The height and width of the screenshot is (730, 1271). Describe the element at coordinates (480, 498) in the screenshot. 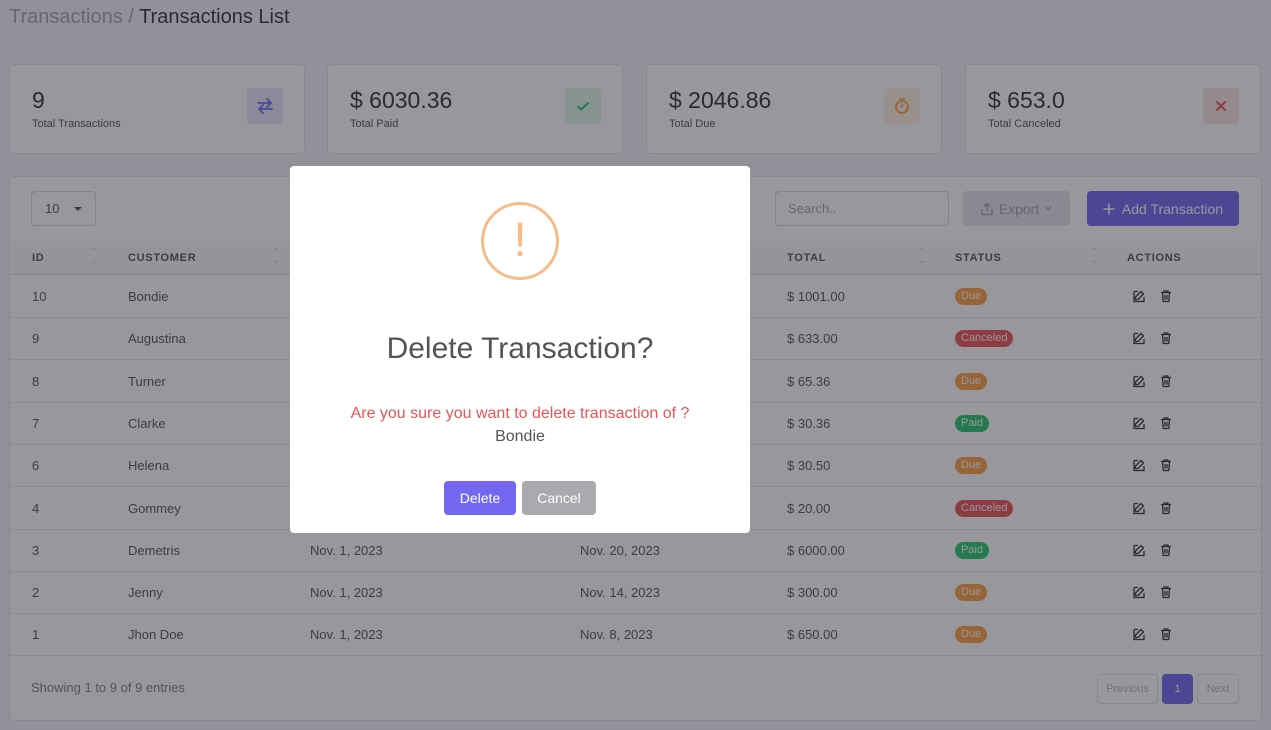

I see `delete-button: Delete` at that location.